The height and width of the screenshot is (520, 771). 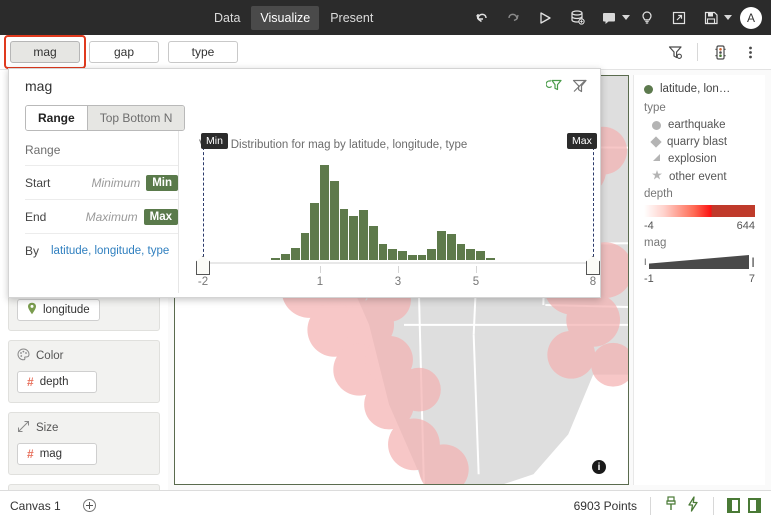 What do you see at coordinates (160, 216) in the screenshot?
I see `max-badge-button: Max` at bounding box center [160, 216].